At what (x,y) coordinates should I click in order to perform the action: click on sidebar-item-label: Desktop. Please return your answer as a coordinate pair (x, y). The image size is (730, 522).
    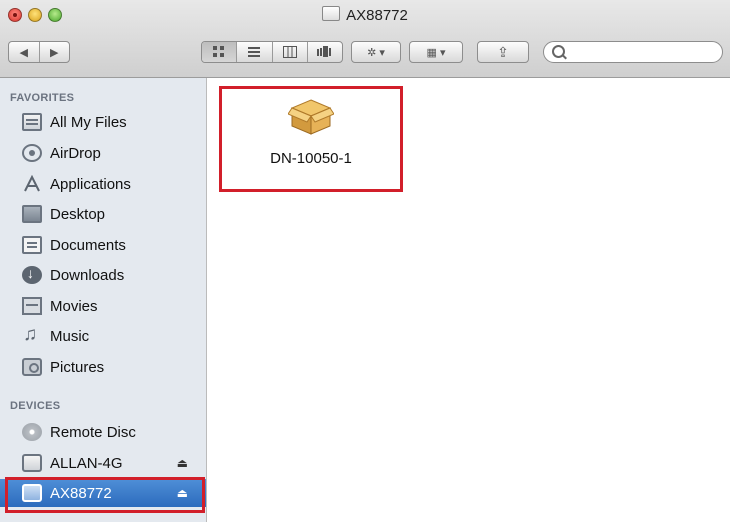
    Looking at the image, I should click on (78, 214).